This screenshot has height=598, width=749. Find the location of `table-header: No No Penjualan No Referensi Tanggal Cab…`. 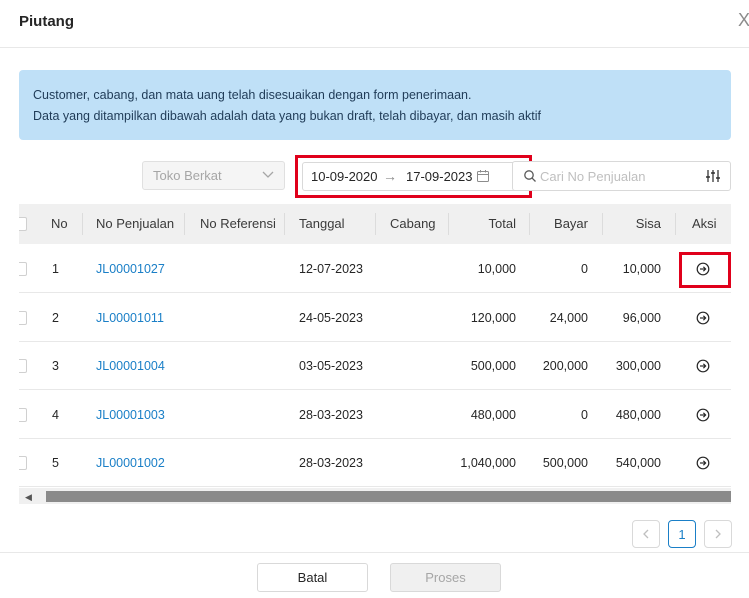

table-header: No No Penjualan No Referensi Tanggal Cab… is located at coordinates (375, 224).